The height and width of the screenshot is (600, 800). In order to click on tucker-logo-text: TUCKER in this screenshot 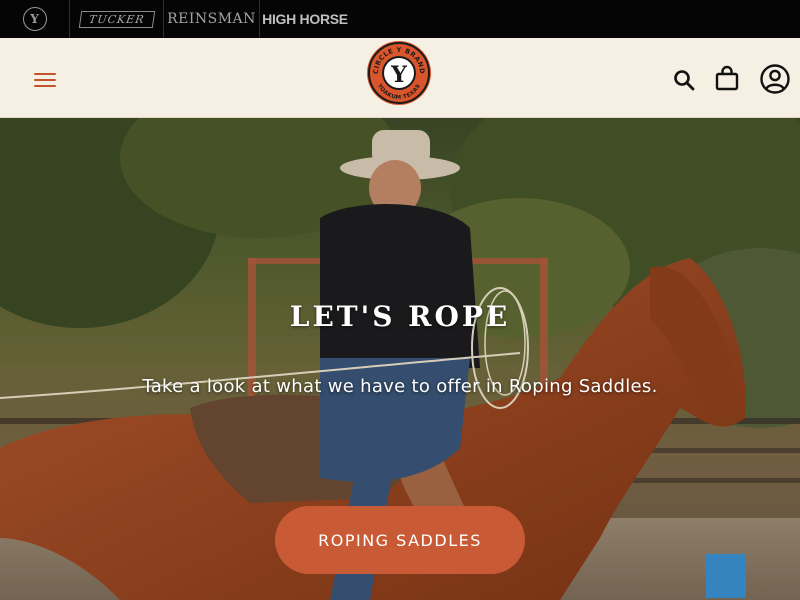, I will do `click(116, 19)`.